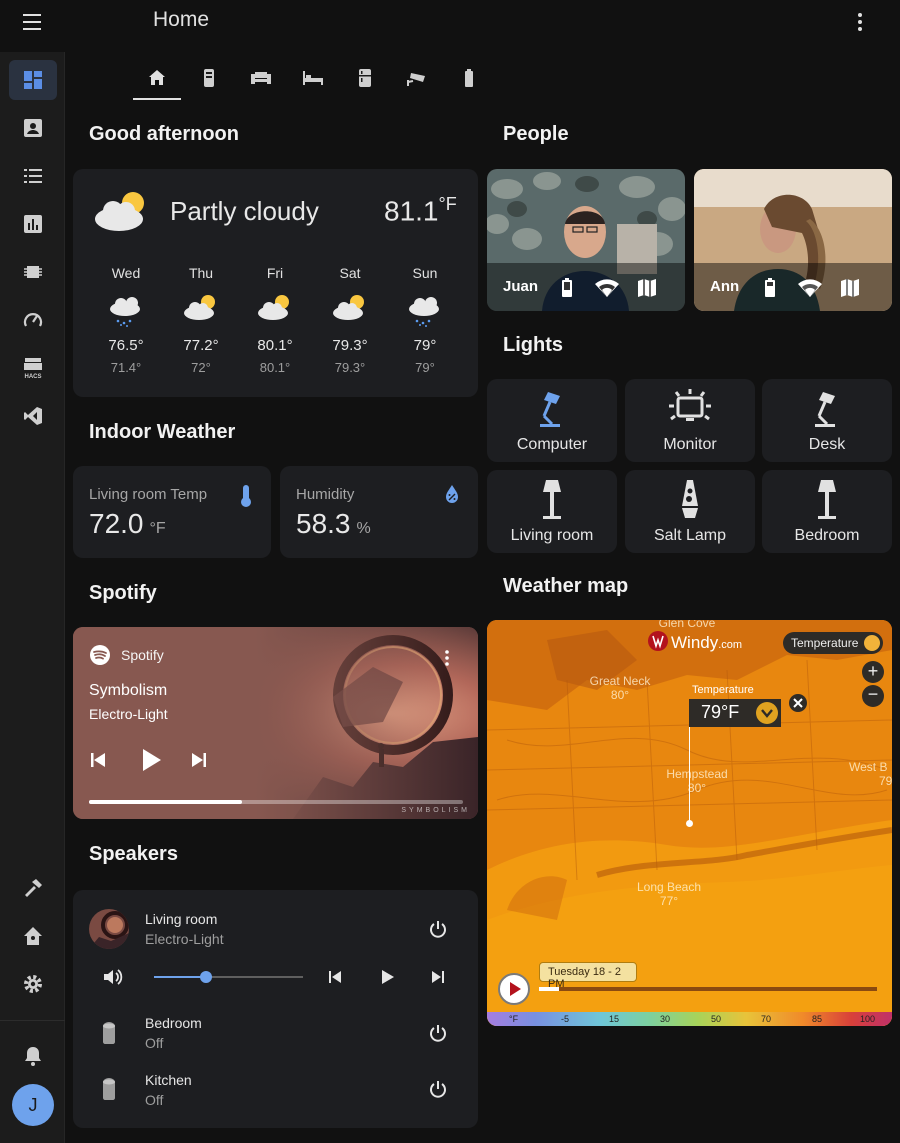 The width and height of the screenshot is (900, 1143). Describe the element at coordinates (100, 655) in the screenshot. I see `spotify-logo-icon` at that location.